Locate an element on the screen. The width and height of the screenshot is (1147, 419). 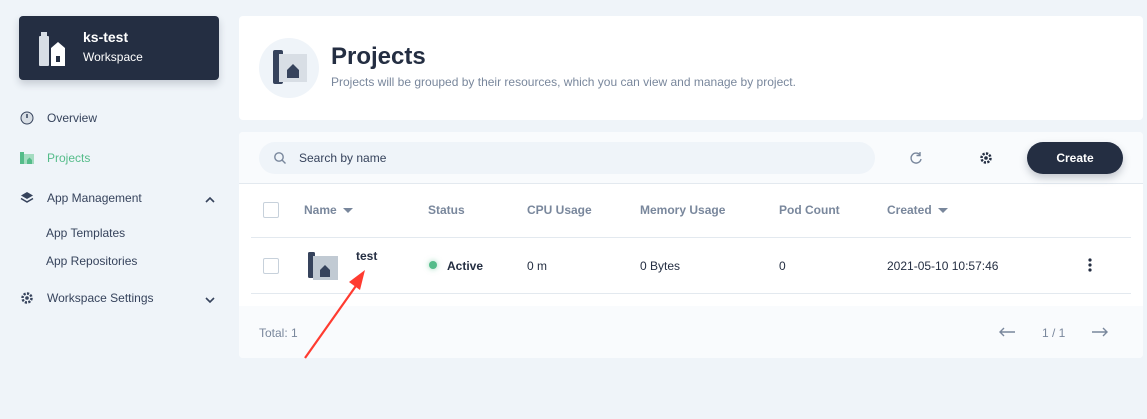
settings-button is located at coordinates (986, 158).